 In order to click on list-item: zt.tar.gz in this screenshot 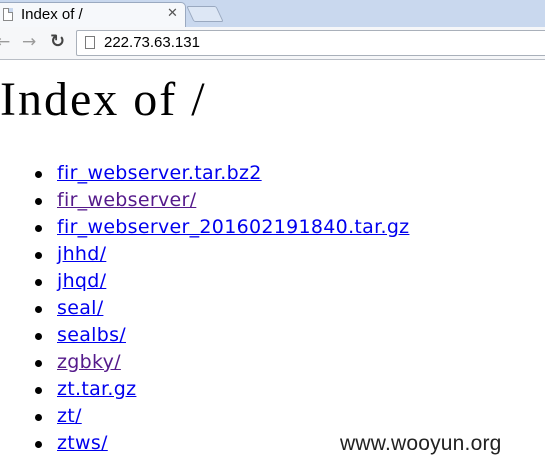, I will do `click(204, 389)`.